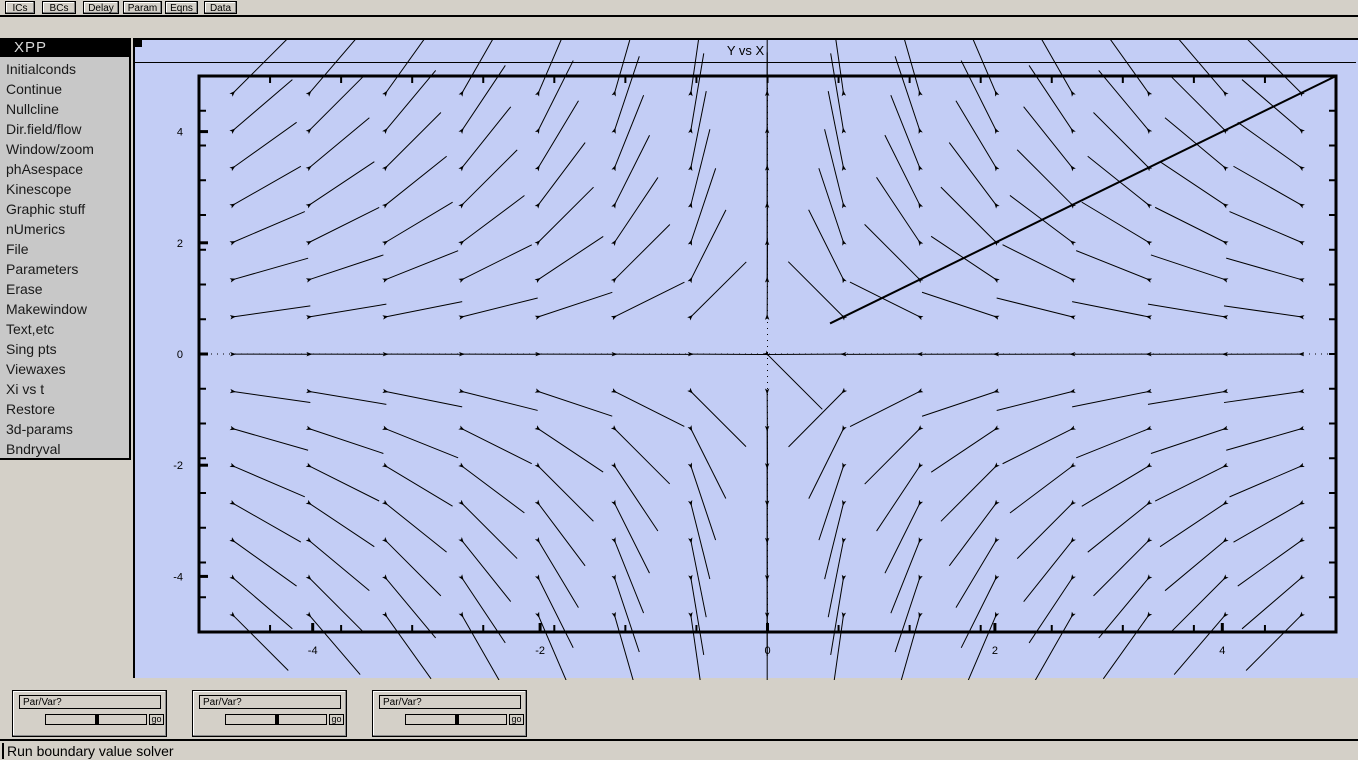 The image size is (1358, 760). What do you see at coordinates (178, 466) in the screenshot?
I see `y-tick-label: -2` at bounding box center [178, 466].